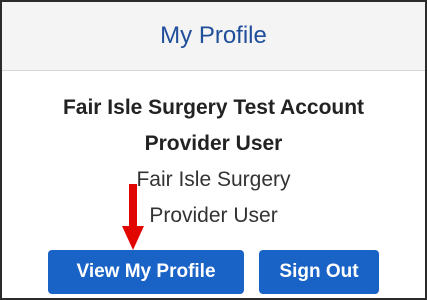  I want to click on account-role-heading: Provider User, so click(213, 143).